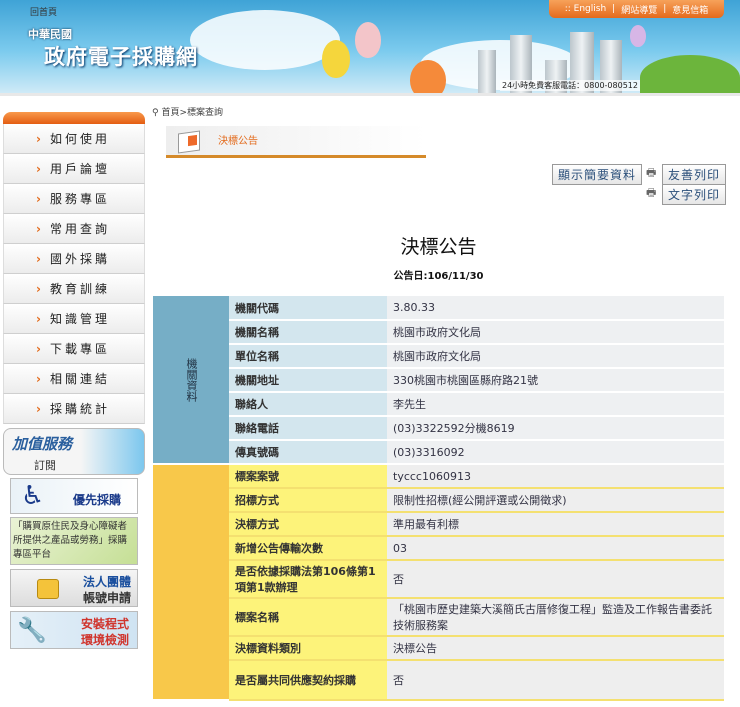 The image size is (740, 707). Describe the element at coordinates (48, 589) in the screenshot. I see `lock-icon` at that location.